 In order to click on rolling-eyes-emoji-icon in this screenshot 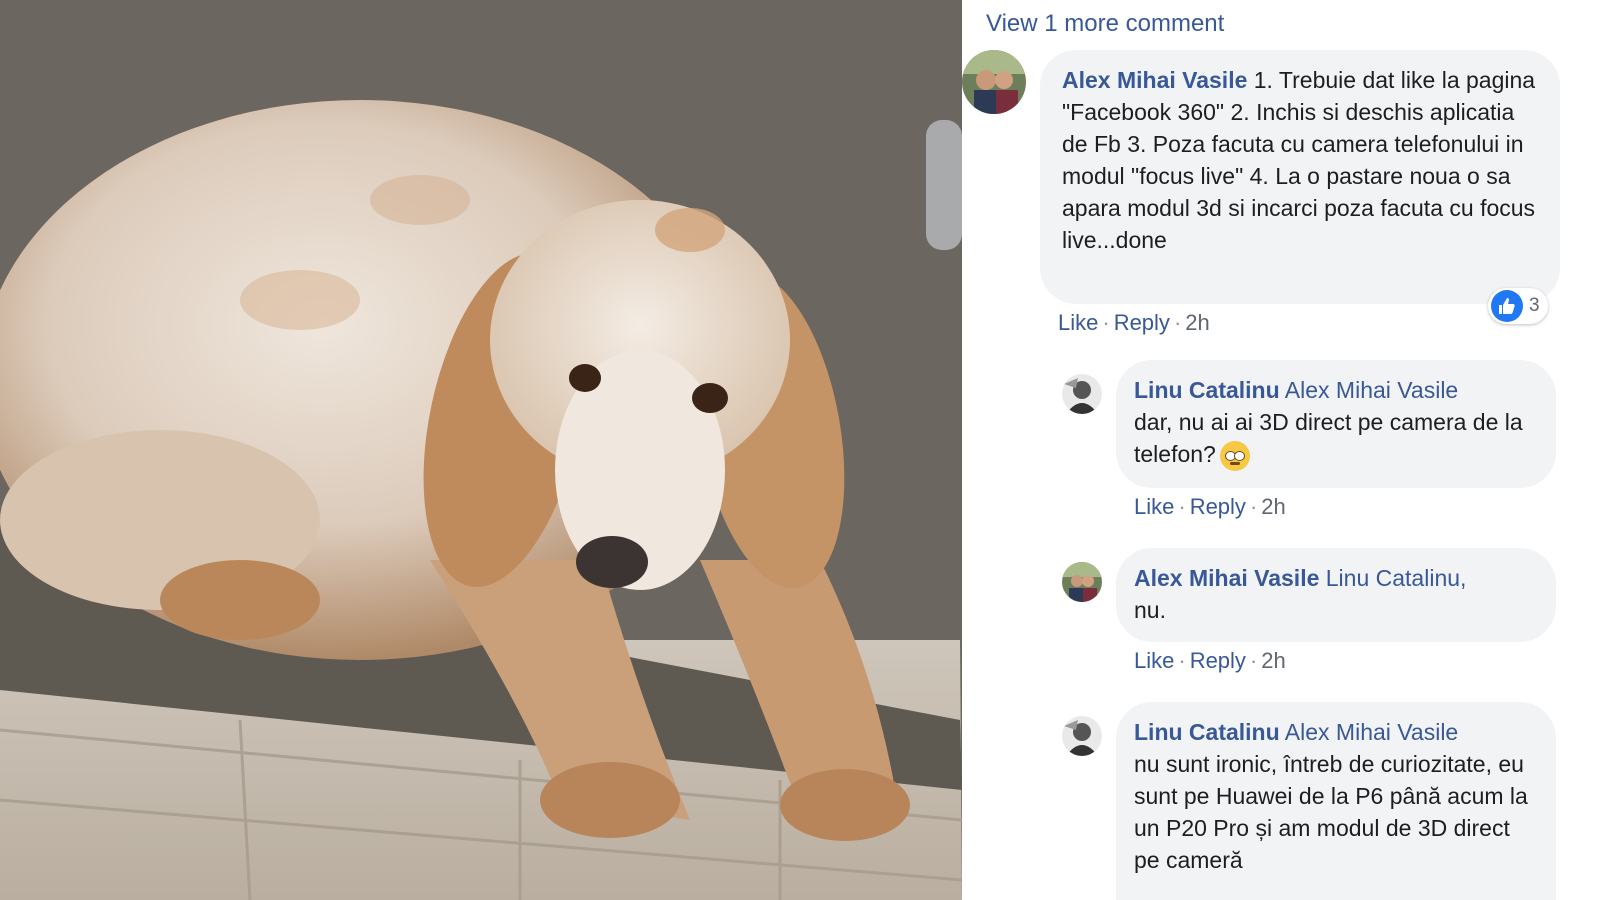, I will do `click(1234, 455)`.